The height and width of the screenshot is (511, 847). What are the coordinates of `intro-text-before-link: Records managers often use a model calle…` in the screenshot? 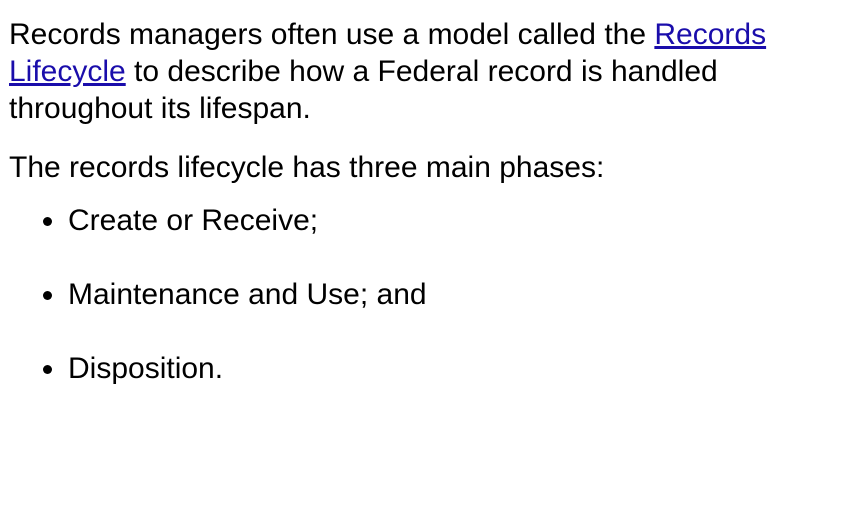 It's located at (332, 34).